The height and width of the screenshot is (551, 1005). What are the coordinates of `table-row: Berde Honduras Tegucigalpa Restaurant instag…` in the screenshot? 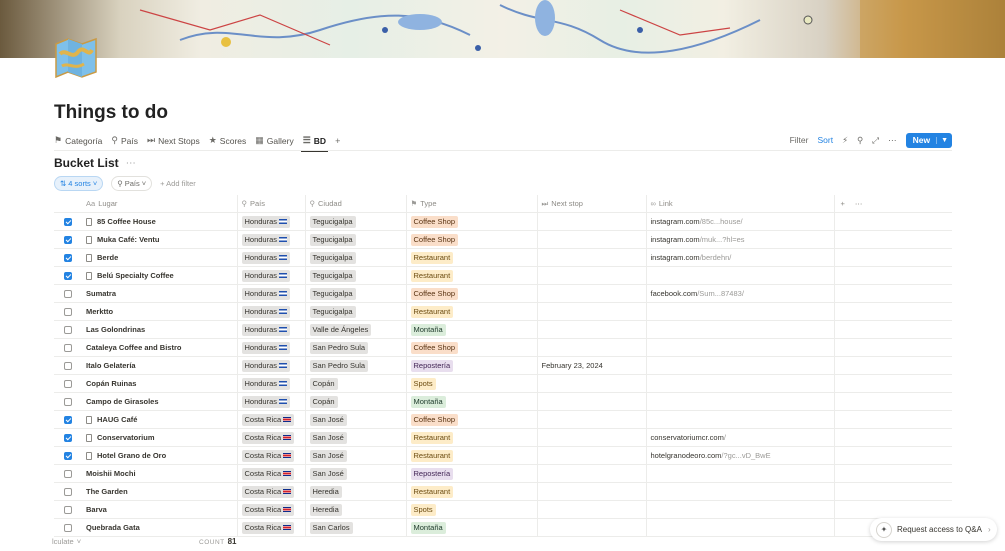 It's located at (503, 257).